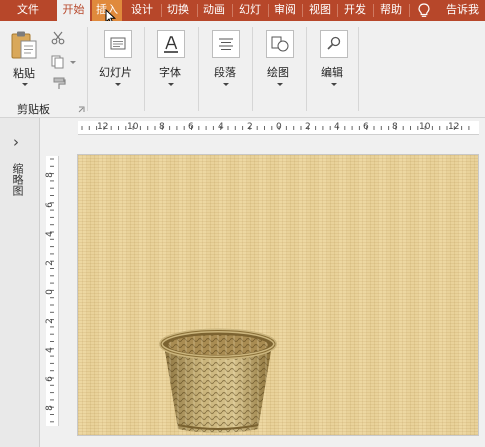  What do you see at coordinates (28, 10) in the screenshot?
I see `tab-file: 文件` at bounding box center [28, 10].